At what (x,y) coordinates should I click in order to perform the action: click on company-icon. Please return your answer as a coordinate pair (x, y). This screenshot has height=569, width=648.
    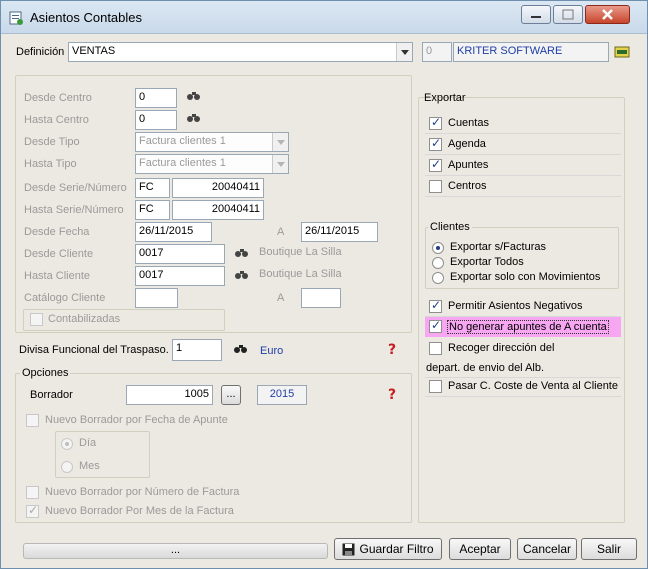
    Looking at the image, I should click on (622, 52).